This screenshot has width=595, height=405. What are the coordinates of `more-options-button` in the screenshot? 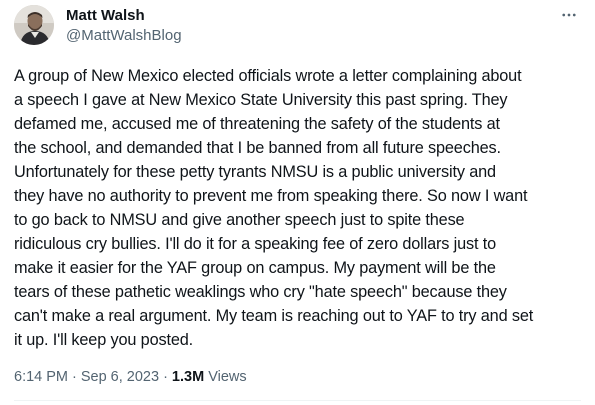 It's located at (569, 15).